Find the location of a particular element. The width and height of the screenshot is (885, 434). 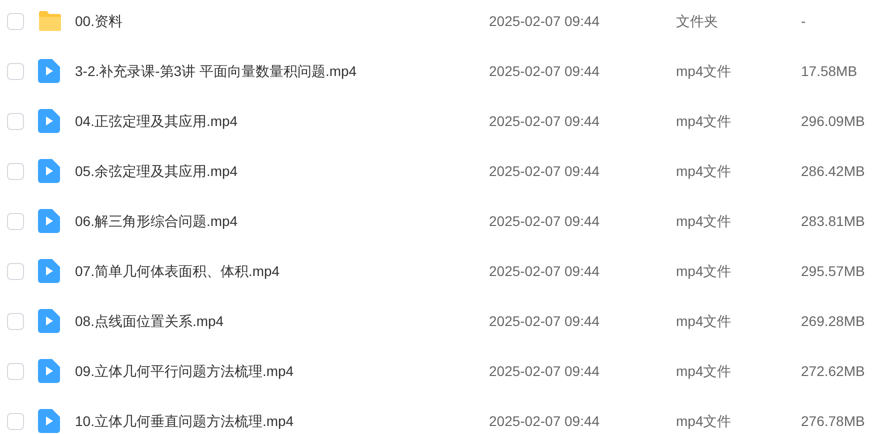

file-name: 05.余弦定理及其应用.mp4 is located at coordinates (156, 170).